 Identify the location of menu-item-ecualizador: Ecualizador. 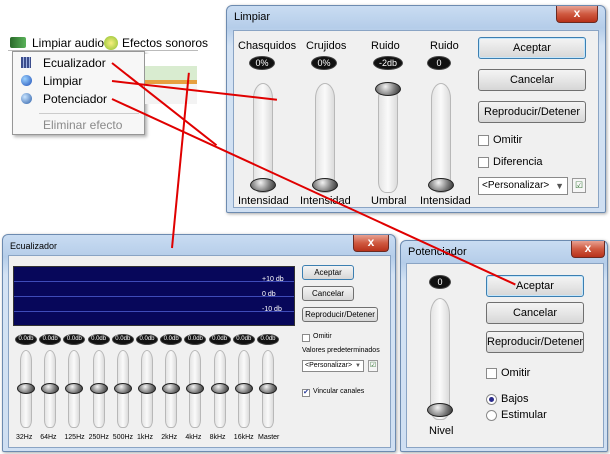
(78, 63).